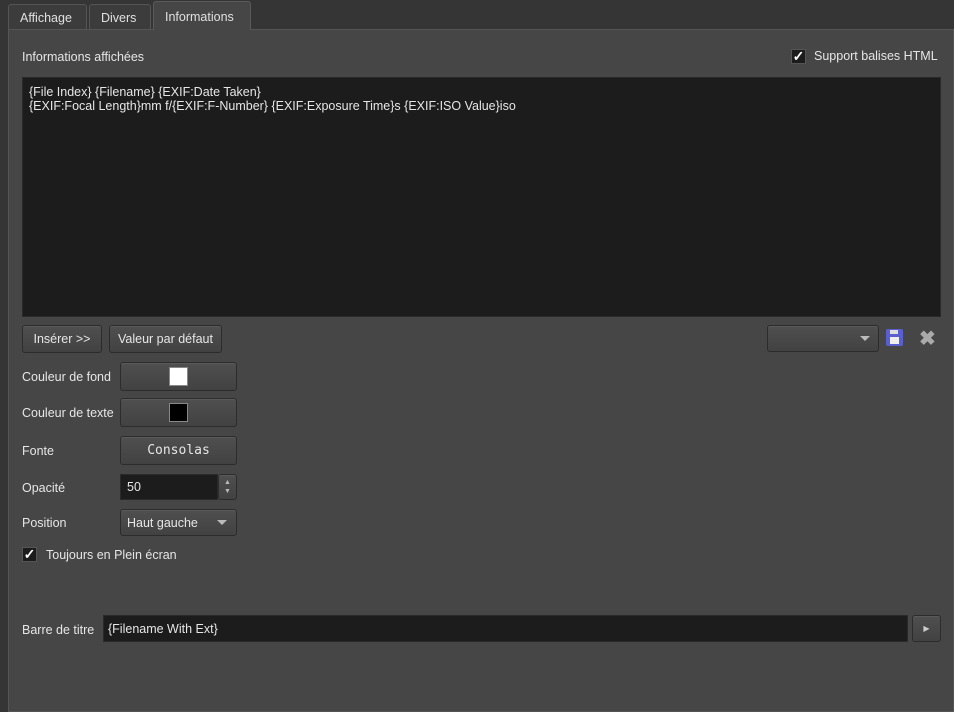  I want to click on default-value-button: Valeur par défaut, so click(165, 339).